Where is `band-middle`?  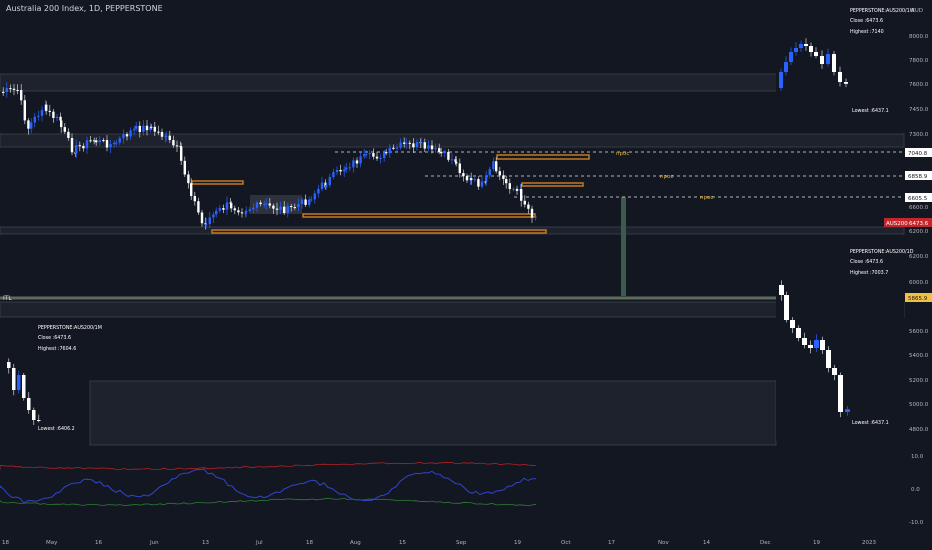 band-middle is located at coordinates (452, 140).